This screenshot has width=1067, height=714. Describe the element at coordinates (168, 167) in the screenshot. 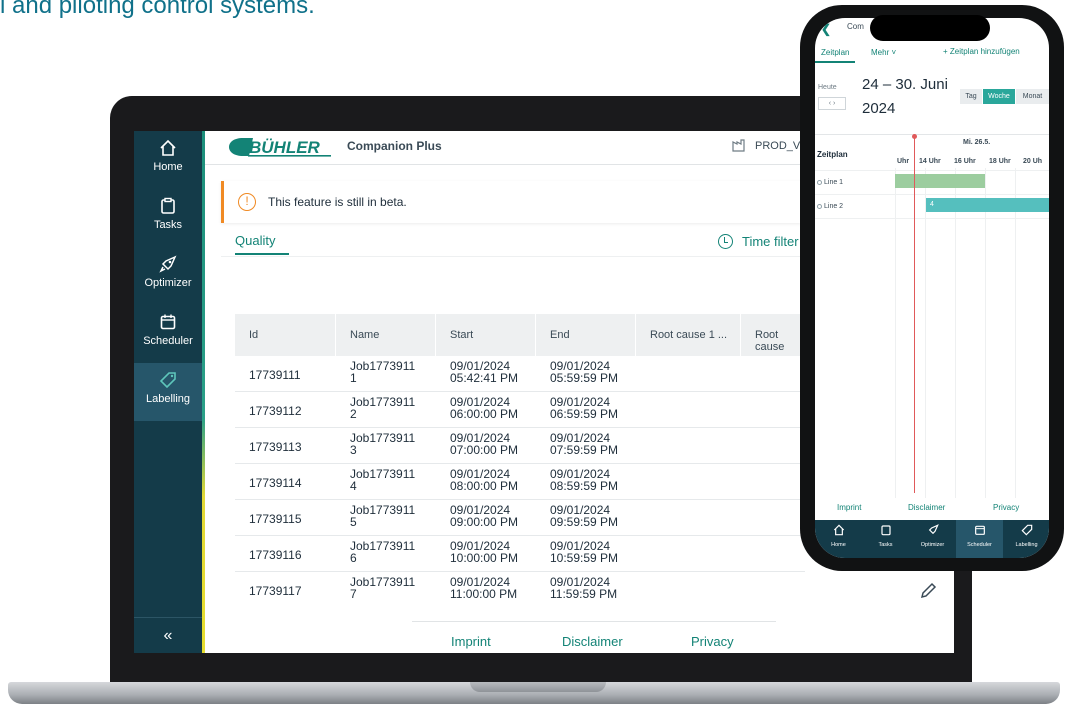

I see `sidebar-item-label: Home` at that location.